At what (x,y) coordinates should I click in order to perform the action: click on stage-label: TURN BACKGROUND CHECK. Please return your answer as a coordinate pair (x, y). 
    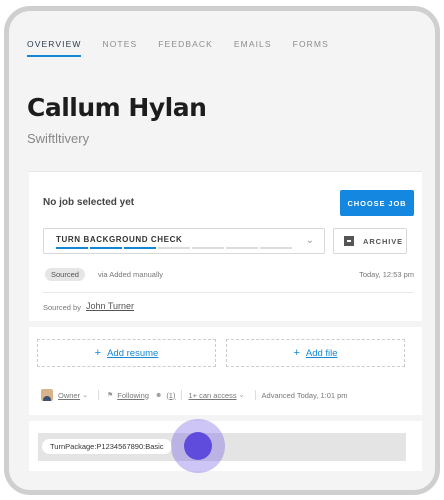
    Looking at the image, I should click on (119, 239).